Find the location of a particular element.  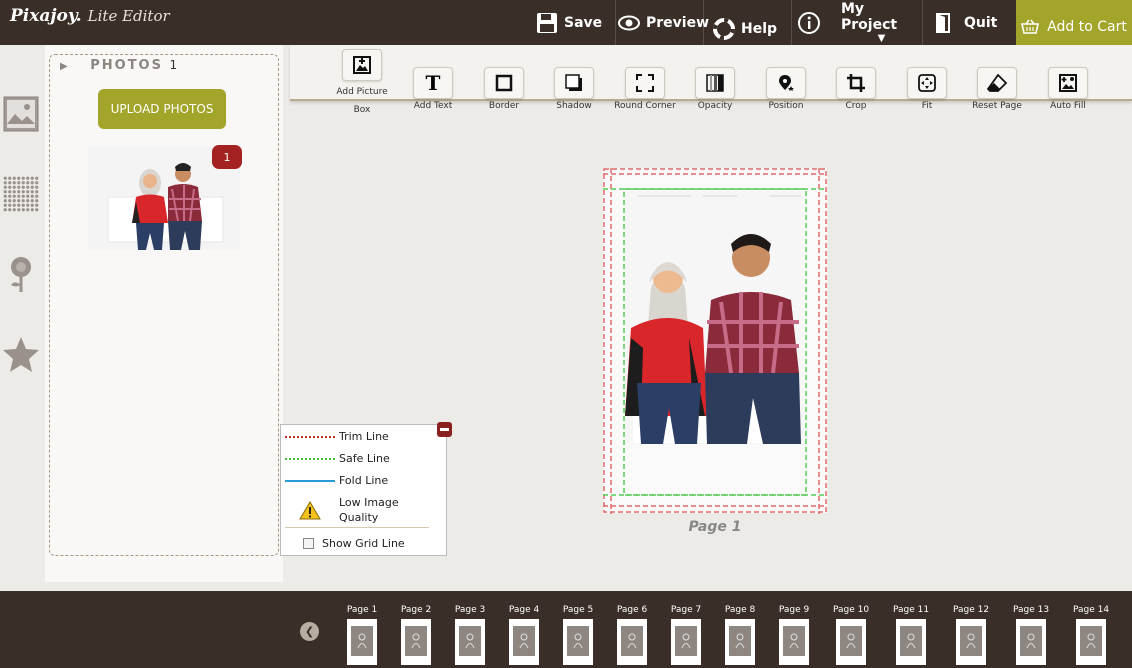

add-text-tool: T Add Text is located at coordinates (433, 89).